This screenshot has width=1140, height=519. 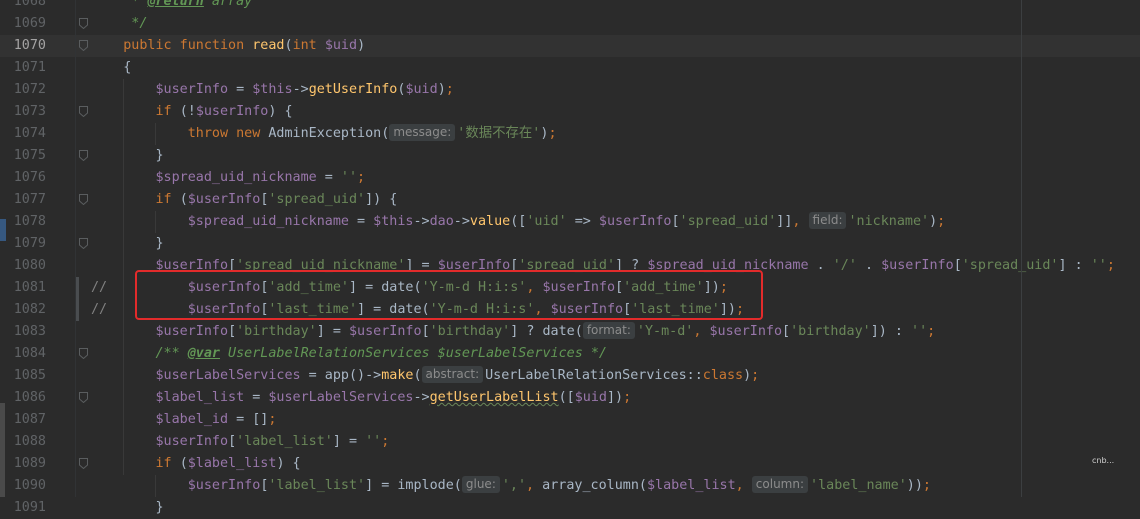 What do you see at coordinates (1074, 265) in the screenshot?
I see `code-token: ] :` at bounding box center [1074, 265].